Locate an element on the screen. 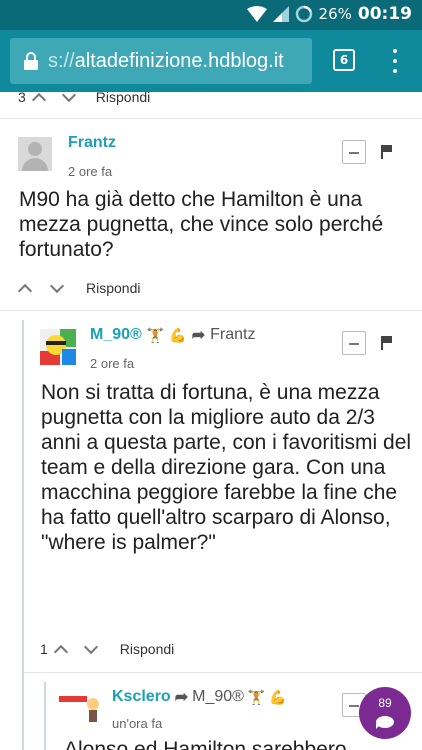 This screenshot has width=422, height=750. browser-toolbar: s://altadefinizione.hdblog.it 6 is located at coordinates (211, 61).